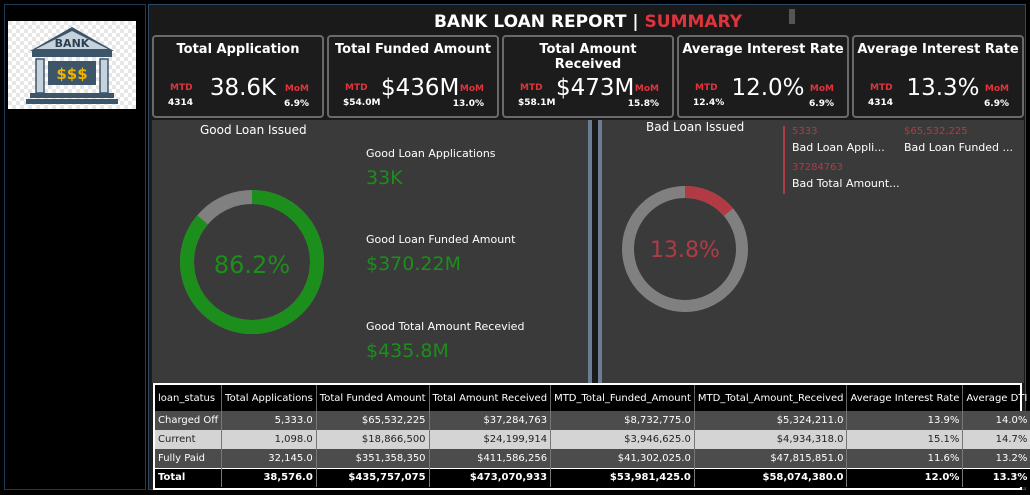 This screenshot has height=495, width=1030. What do you see at coordinates (693, 22) in the screenshot?
I see `title-accent: SUMMARY` at bounding box center [693, 22].